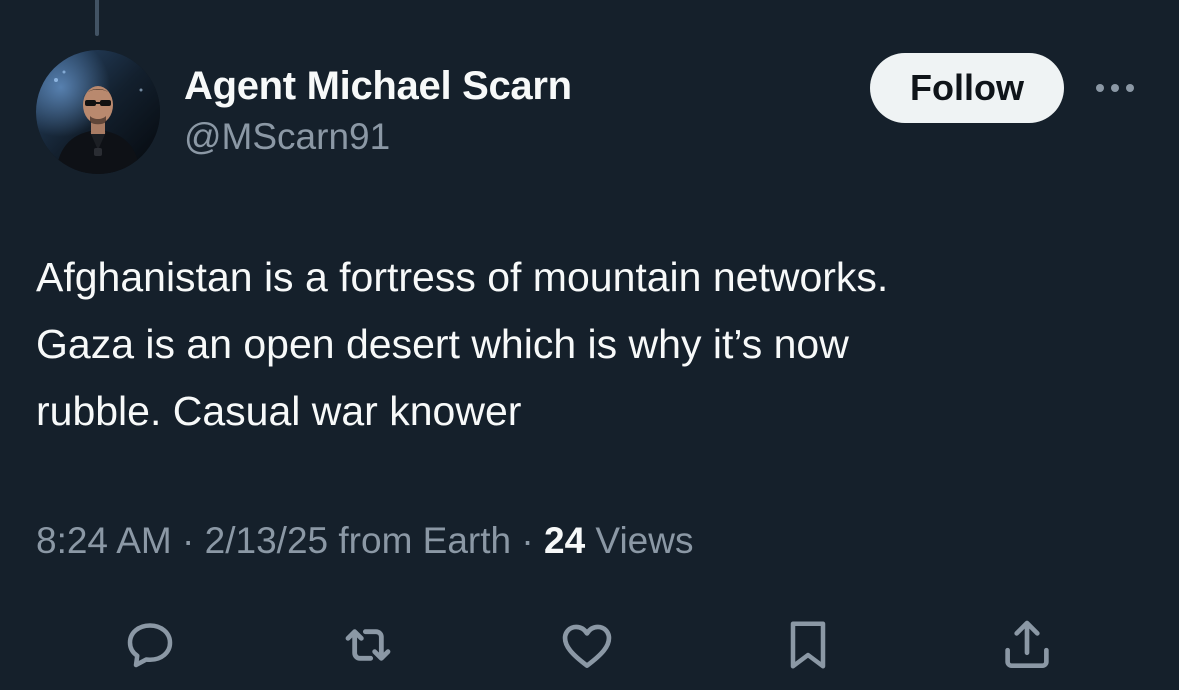  I want to click on like-button, so click(587, 645).